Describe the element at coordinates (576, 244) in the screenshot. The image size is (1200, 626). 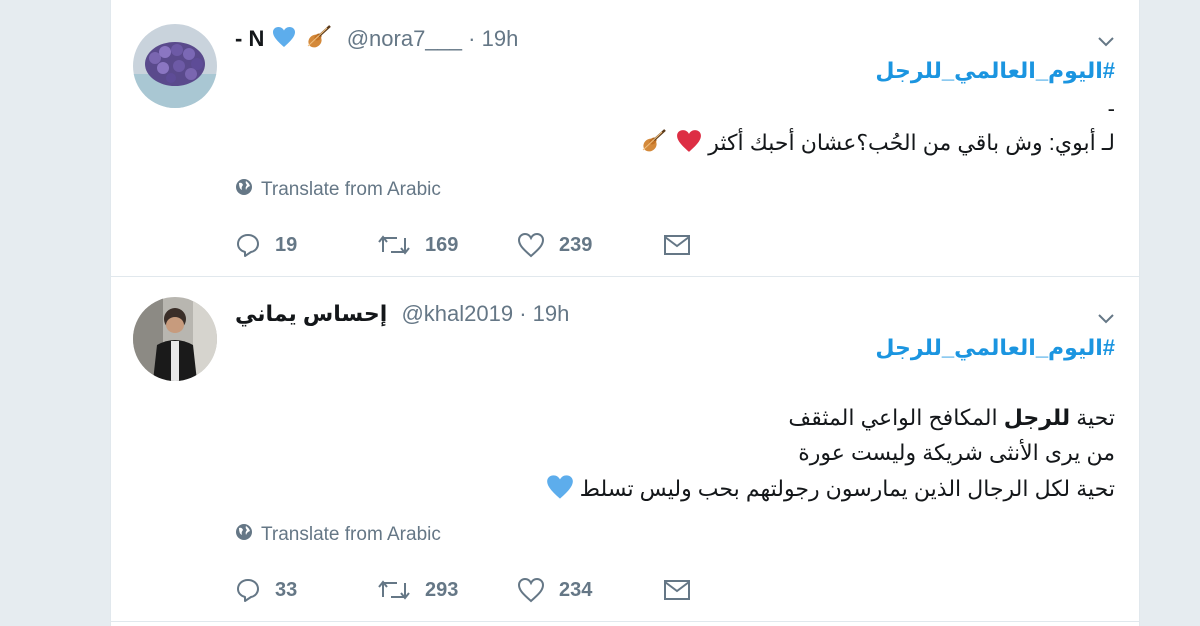
I see `like-count: 239` at that location.